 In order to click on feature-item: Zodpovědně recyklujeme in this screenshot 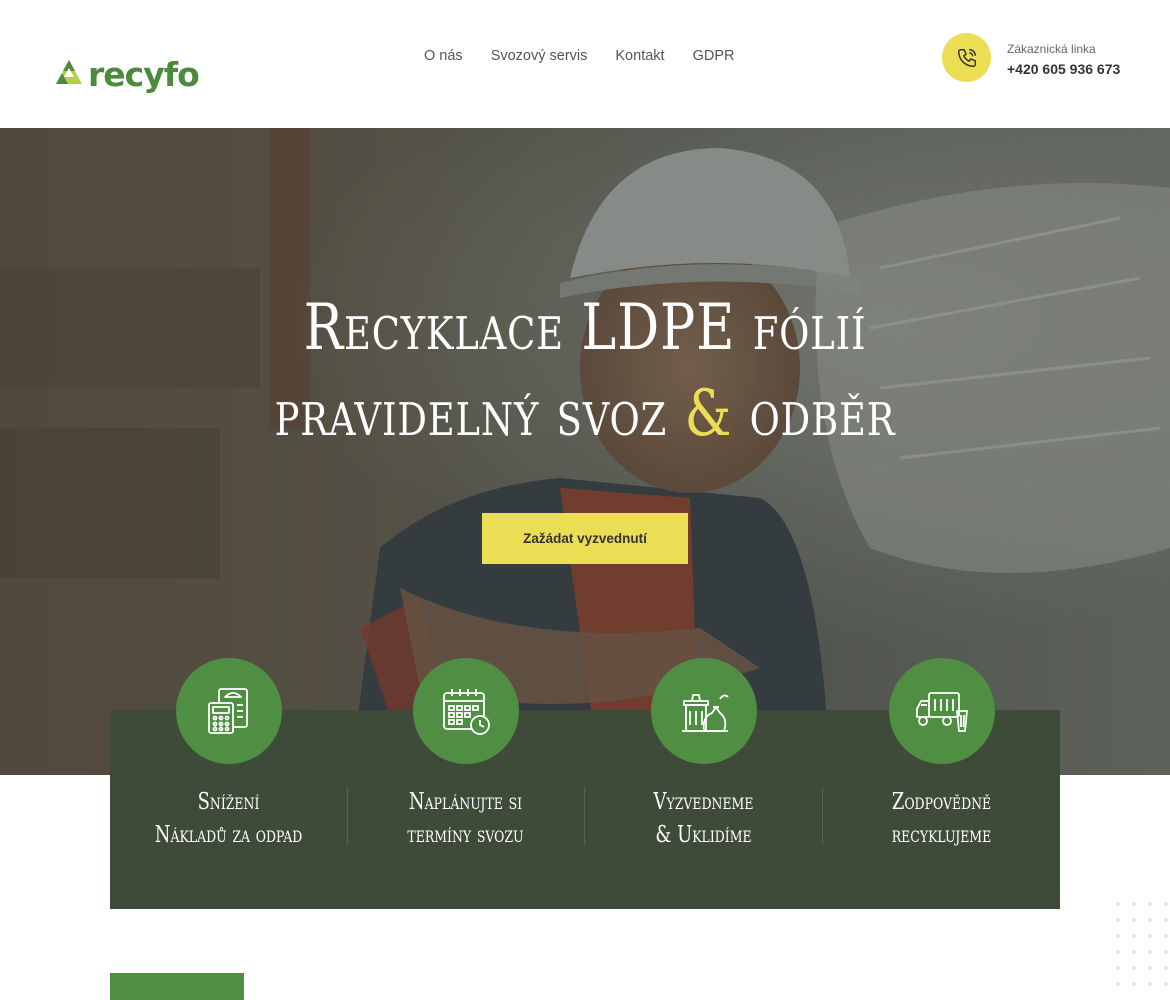, I will do `click(941, 755)`.